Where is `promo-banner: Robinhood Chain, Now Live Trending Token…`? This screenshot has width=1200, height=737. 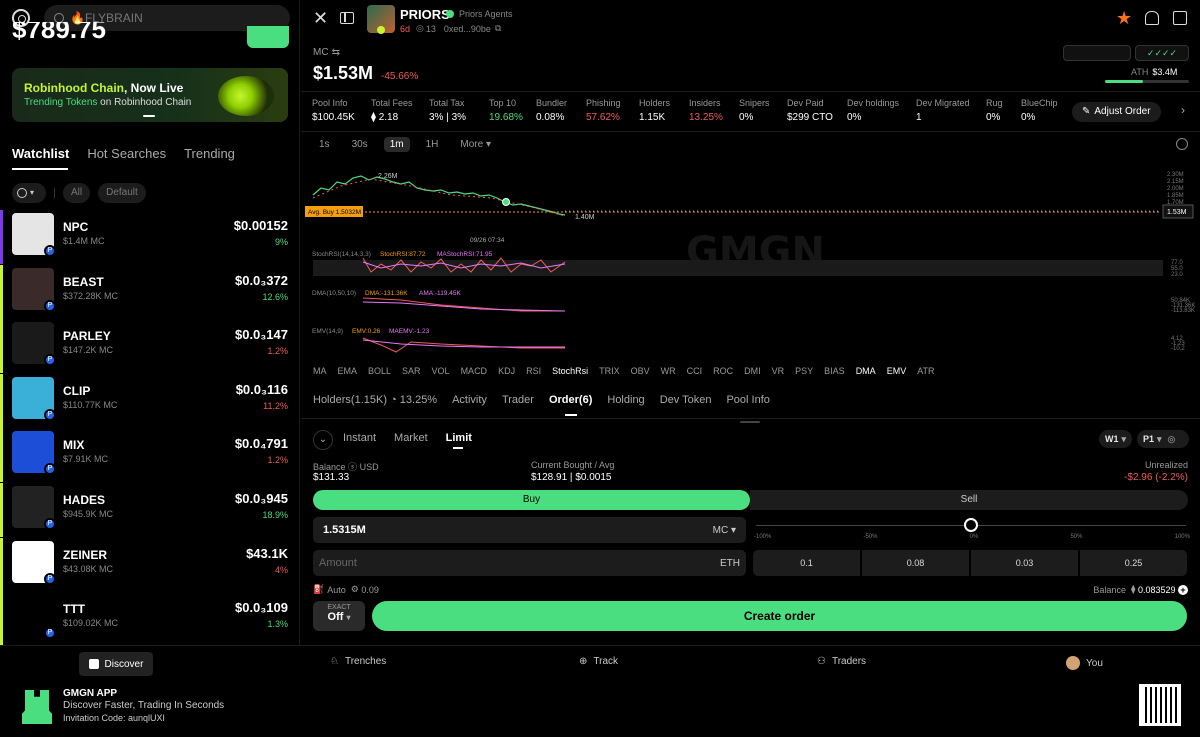
promo-banner: Robinhood Chain, Now Live Trending Token… is located at coordinates (150, 95).